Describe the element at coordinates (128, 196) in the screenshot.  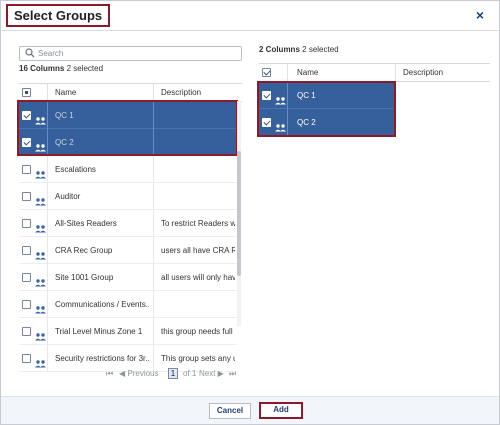
I see `table-row: Auditor` at that location.